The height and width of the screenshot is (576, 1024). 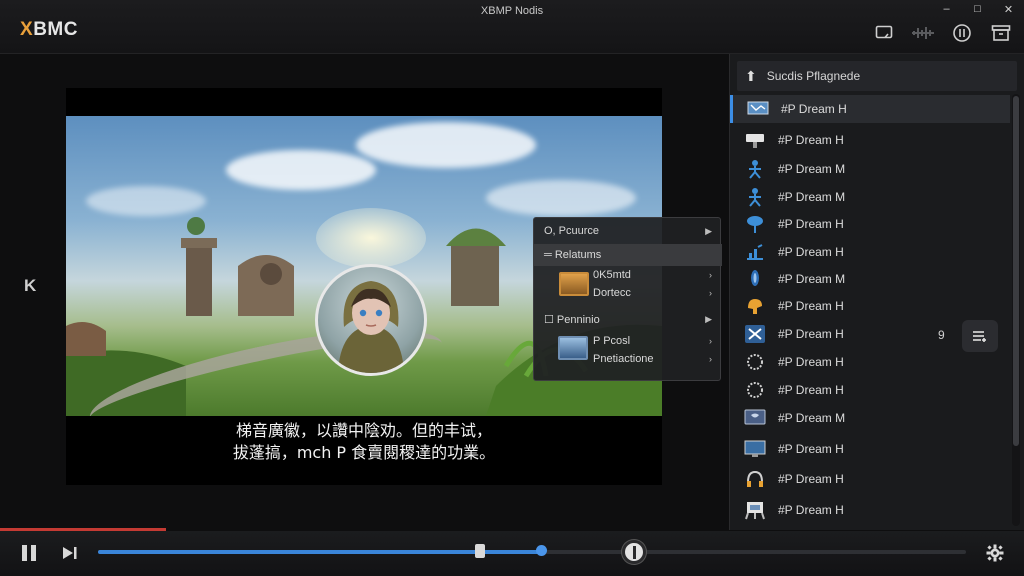 I want to click on control-bar, so click(x=512, y=553).